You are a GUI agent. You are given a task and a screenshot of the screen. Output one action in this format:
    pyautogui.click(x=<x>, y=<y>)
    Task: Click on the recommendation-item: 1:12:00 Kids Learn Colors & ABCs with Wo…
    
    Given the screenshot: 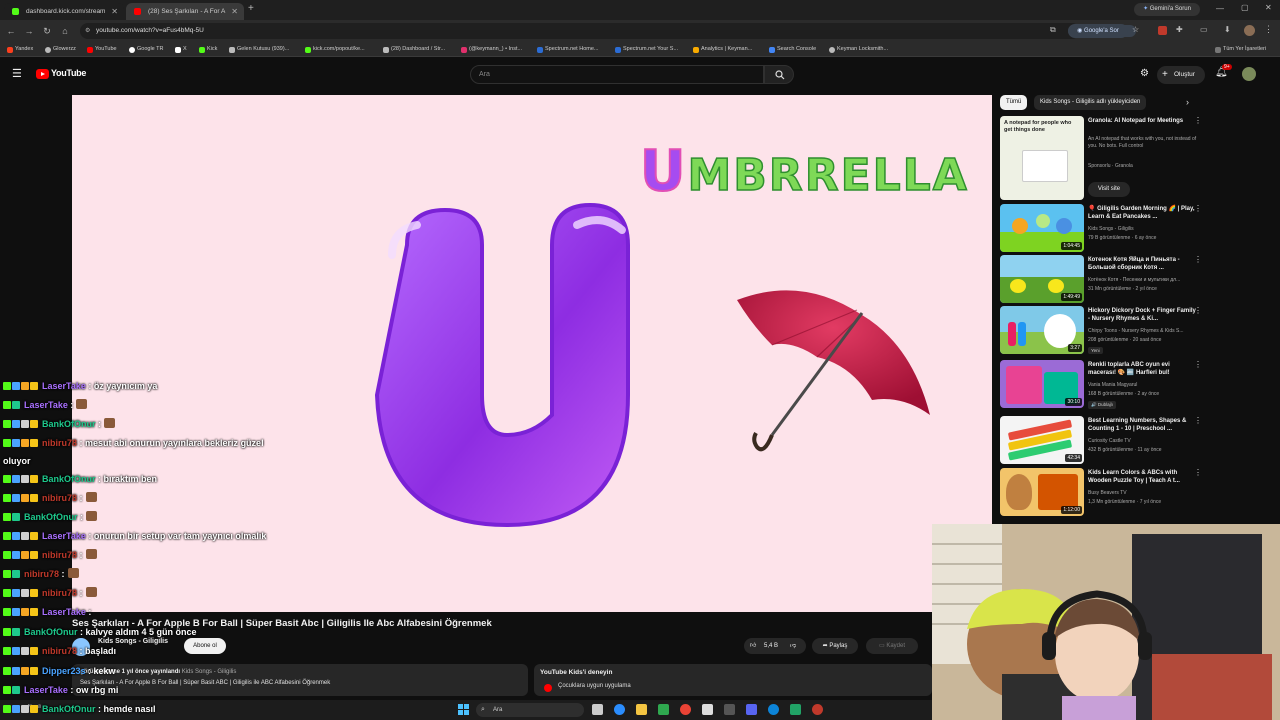 What is the action you would take?
    pyautogui.click(x=1102, y=493)
    